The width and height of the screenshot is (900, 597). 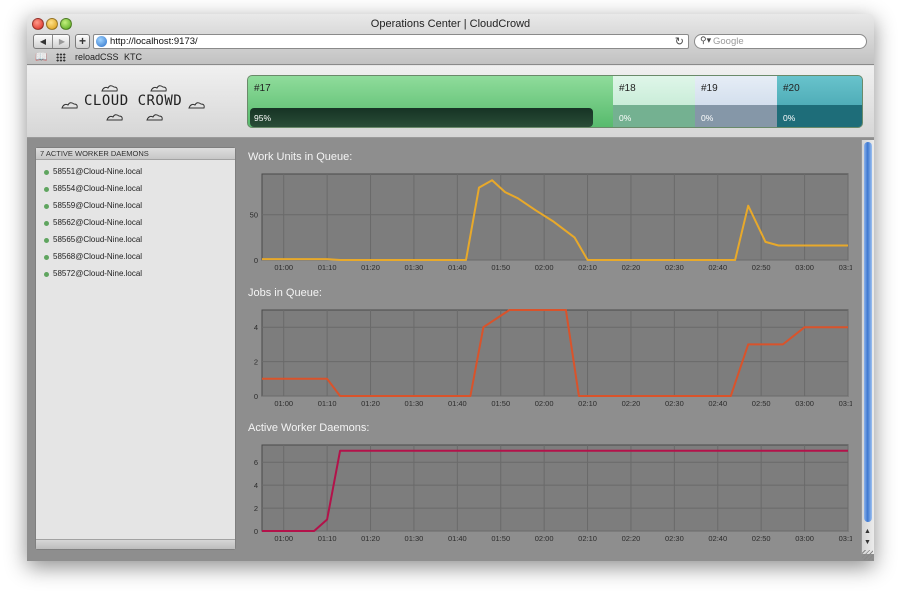 I want to click on worker-daemons-title: Active Worker Daemons:, so click(x=309, y=428).